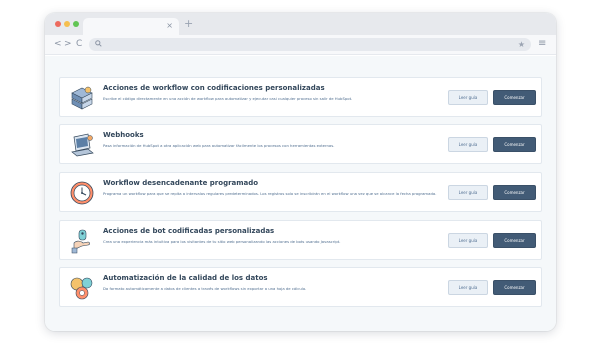 This screenshot has width=600, height=343. What do you see at coordinates (188, 24) in the screenshot?
I see `new-tab-icon: +` at bounding box center [188, 24].